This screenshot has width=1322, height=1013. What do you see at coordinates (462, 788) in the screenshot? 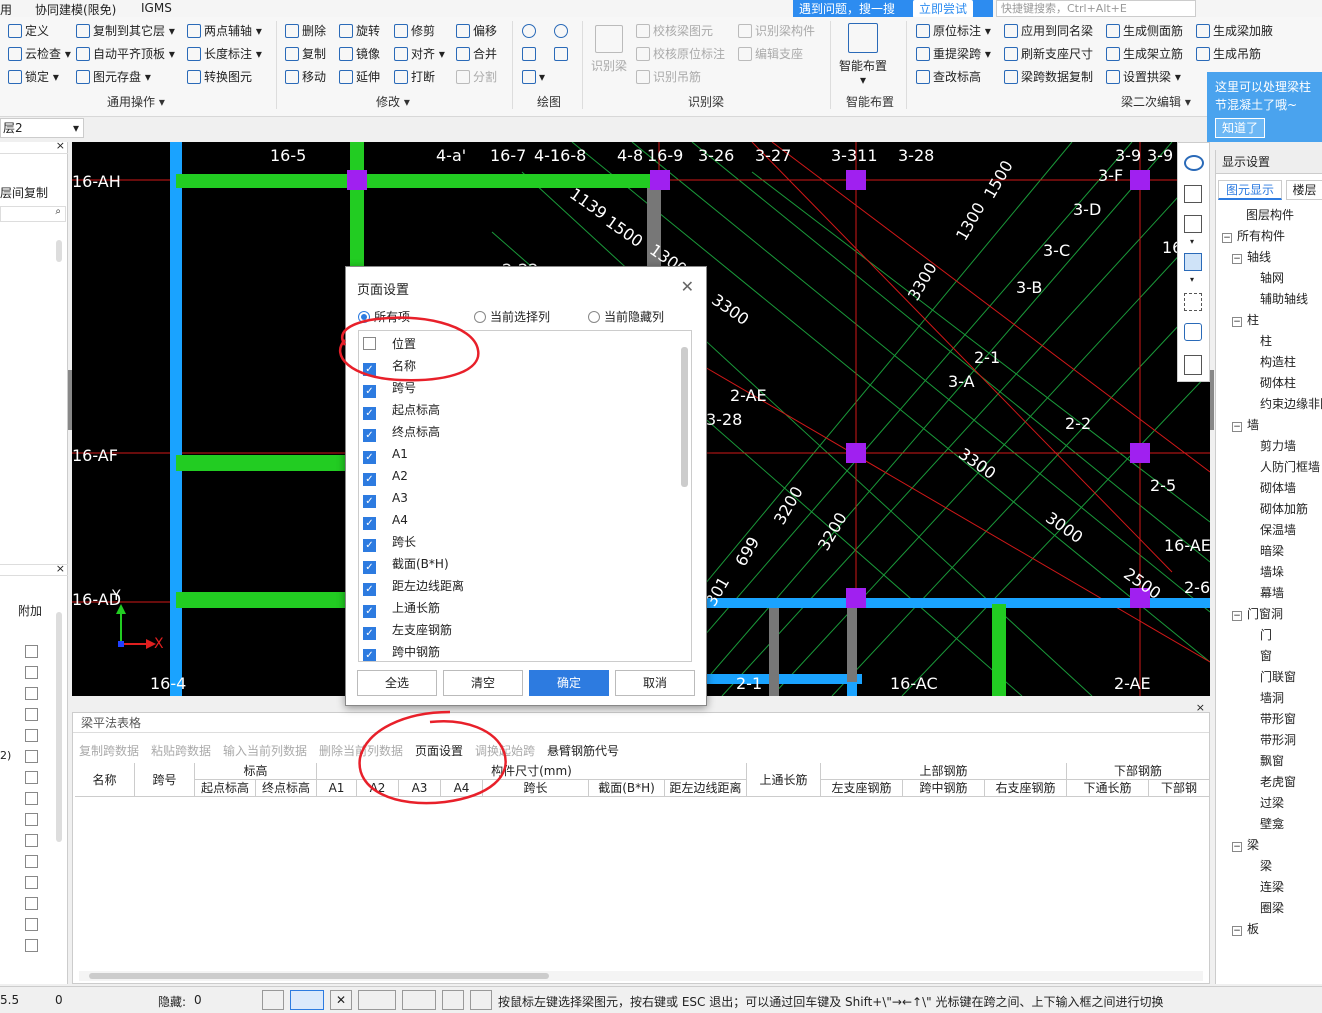
I see `col-a4: A4` at bounding box center [462, 788].